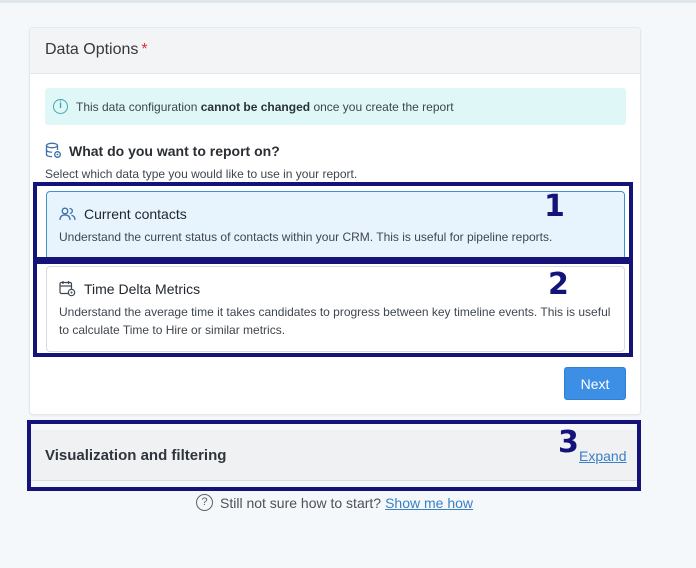  I want to click on annotation-number-3: 3, so click(568, 442).